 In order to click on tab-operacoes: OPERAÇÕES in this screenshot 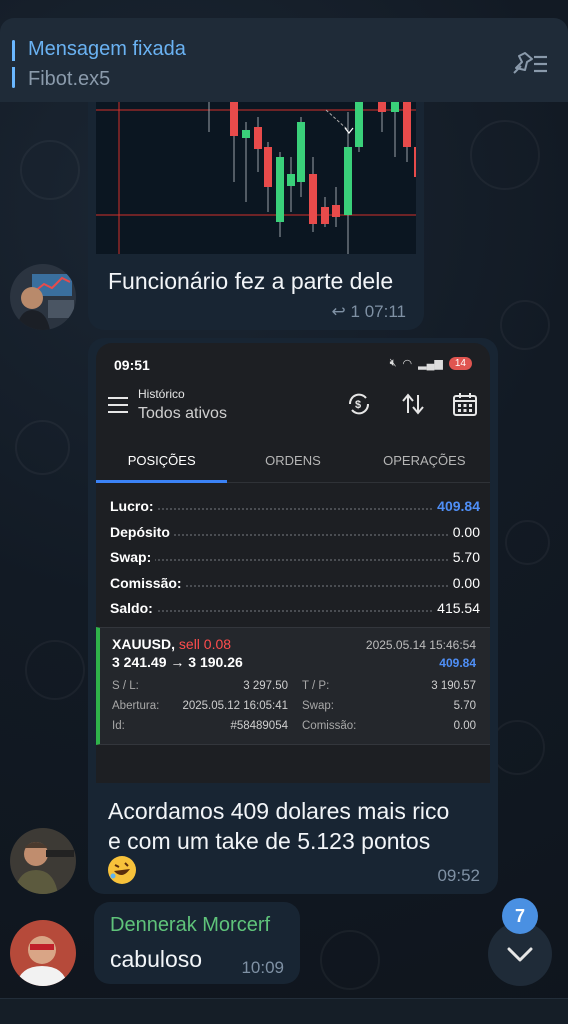, I will do `click(424, 462)`.